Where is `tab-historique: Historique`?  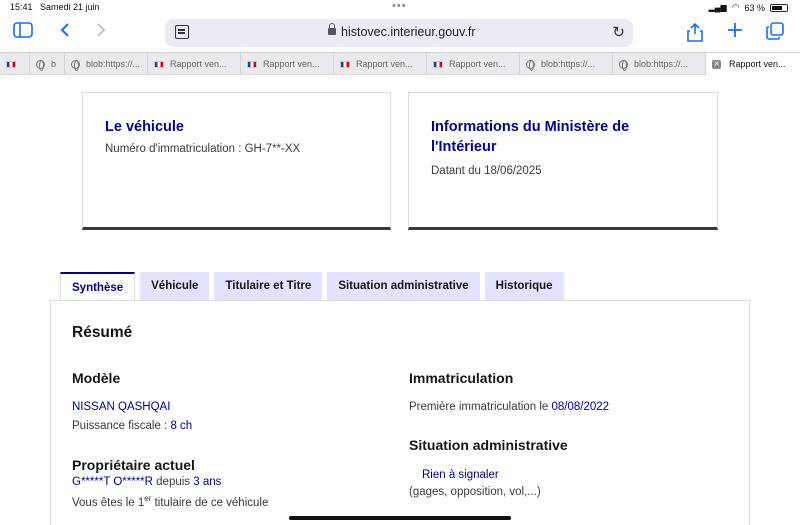
tab-historique: Historique is located at coordinates (524, 286).